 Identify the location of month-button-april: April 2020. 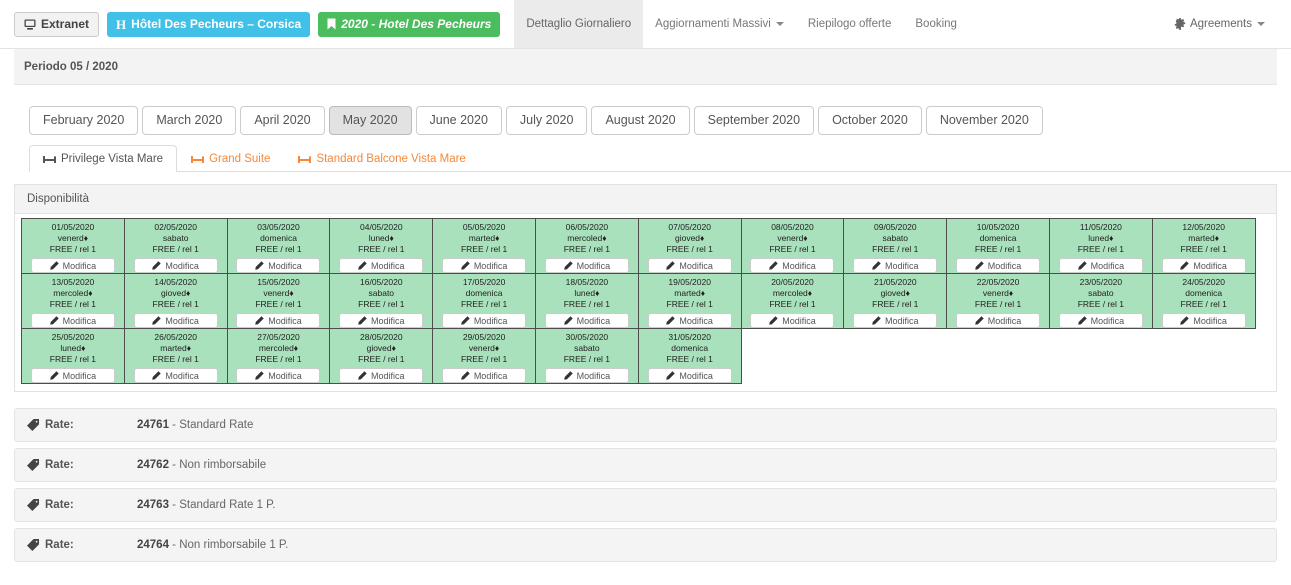
(282, 120).